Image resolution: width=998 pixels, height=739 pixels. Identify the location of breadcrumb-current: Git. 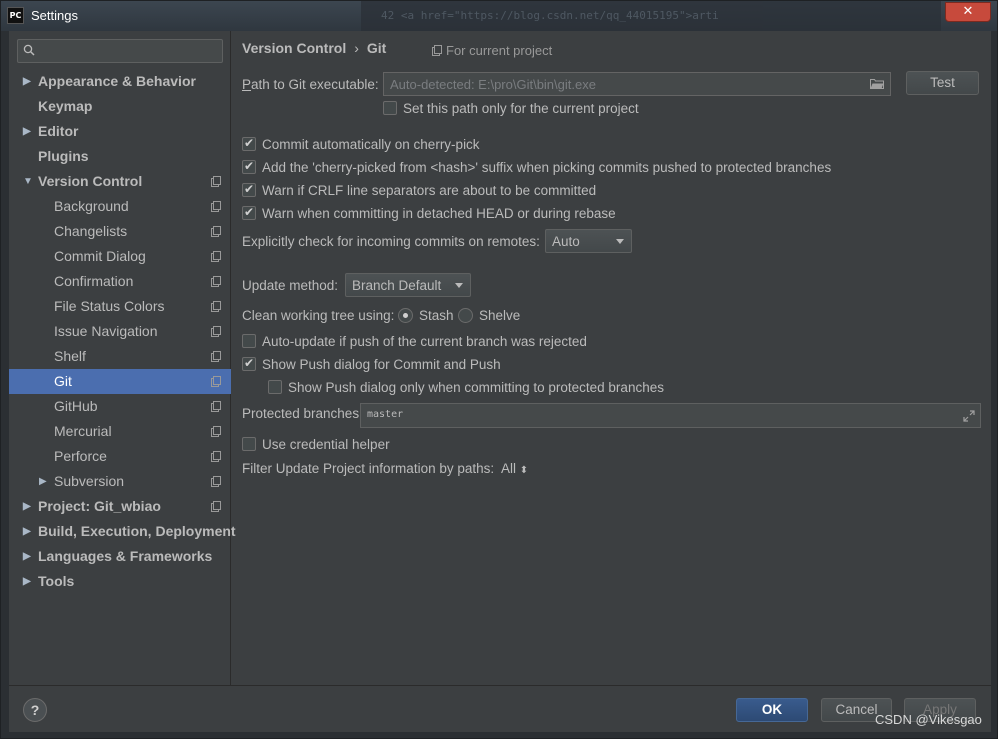
(376, 48).